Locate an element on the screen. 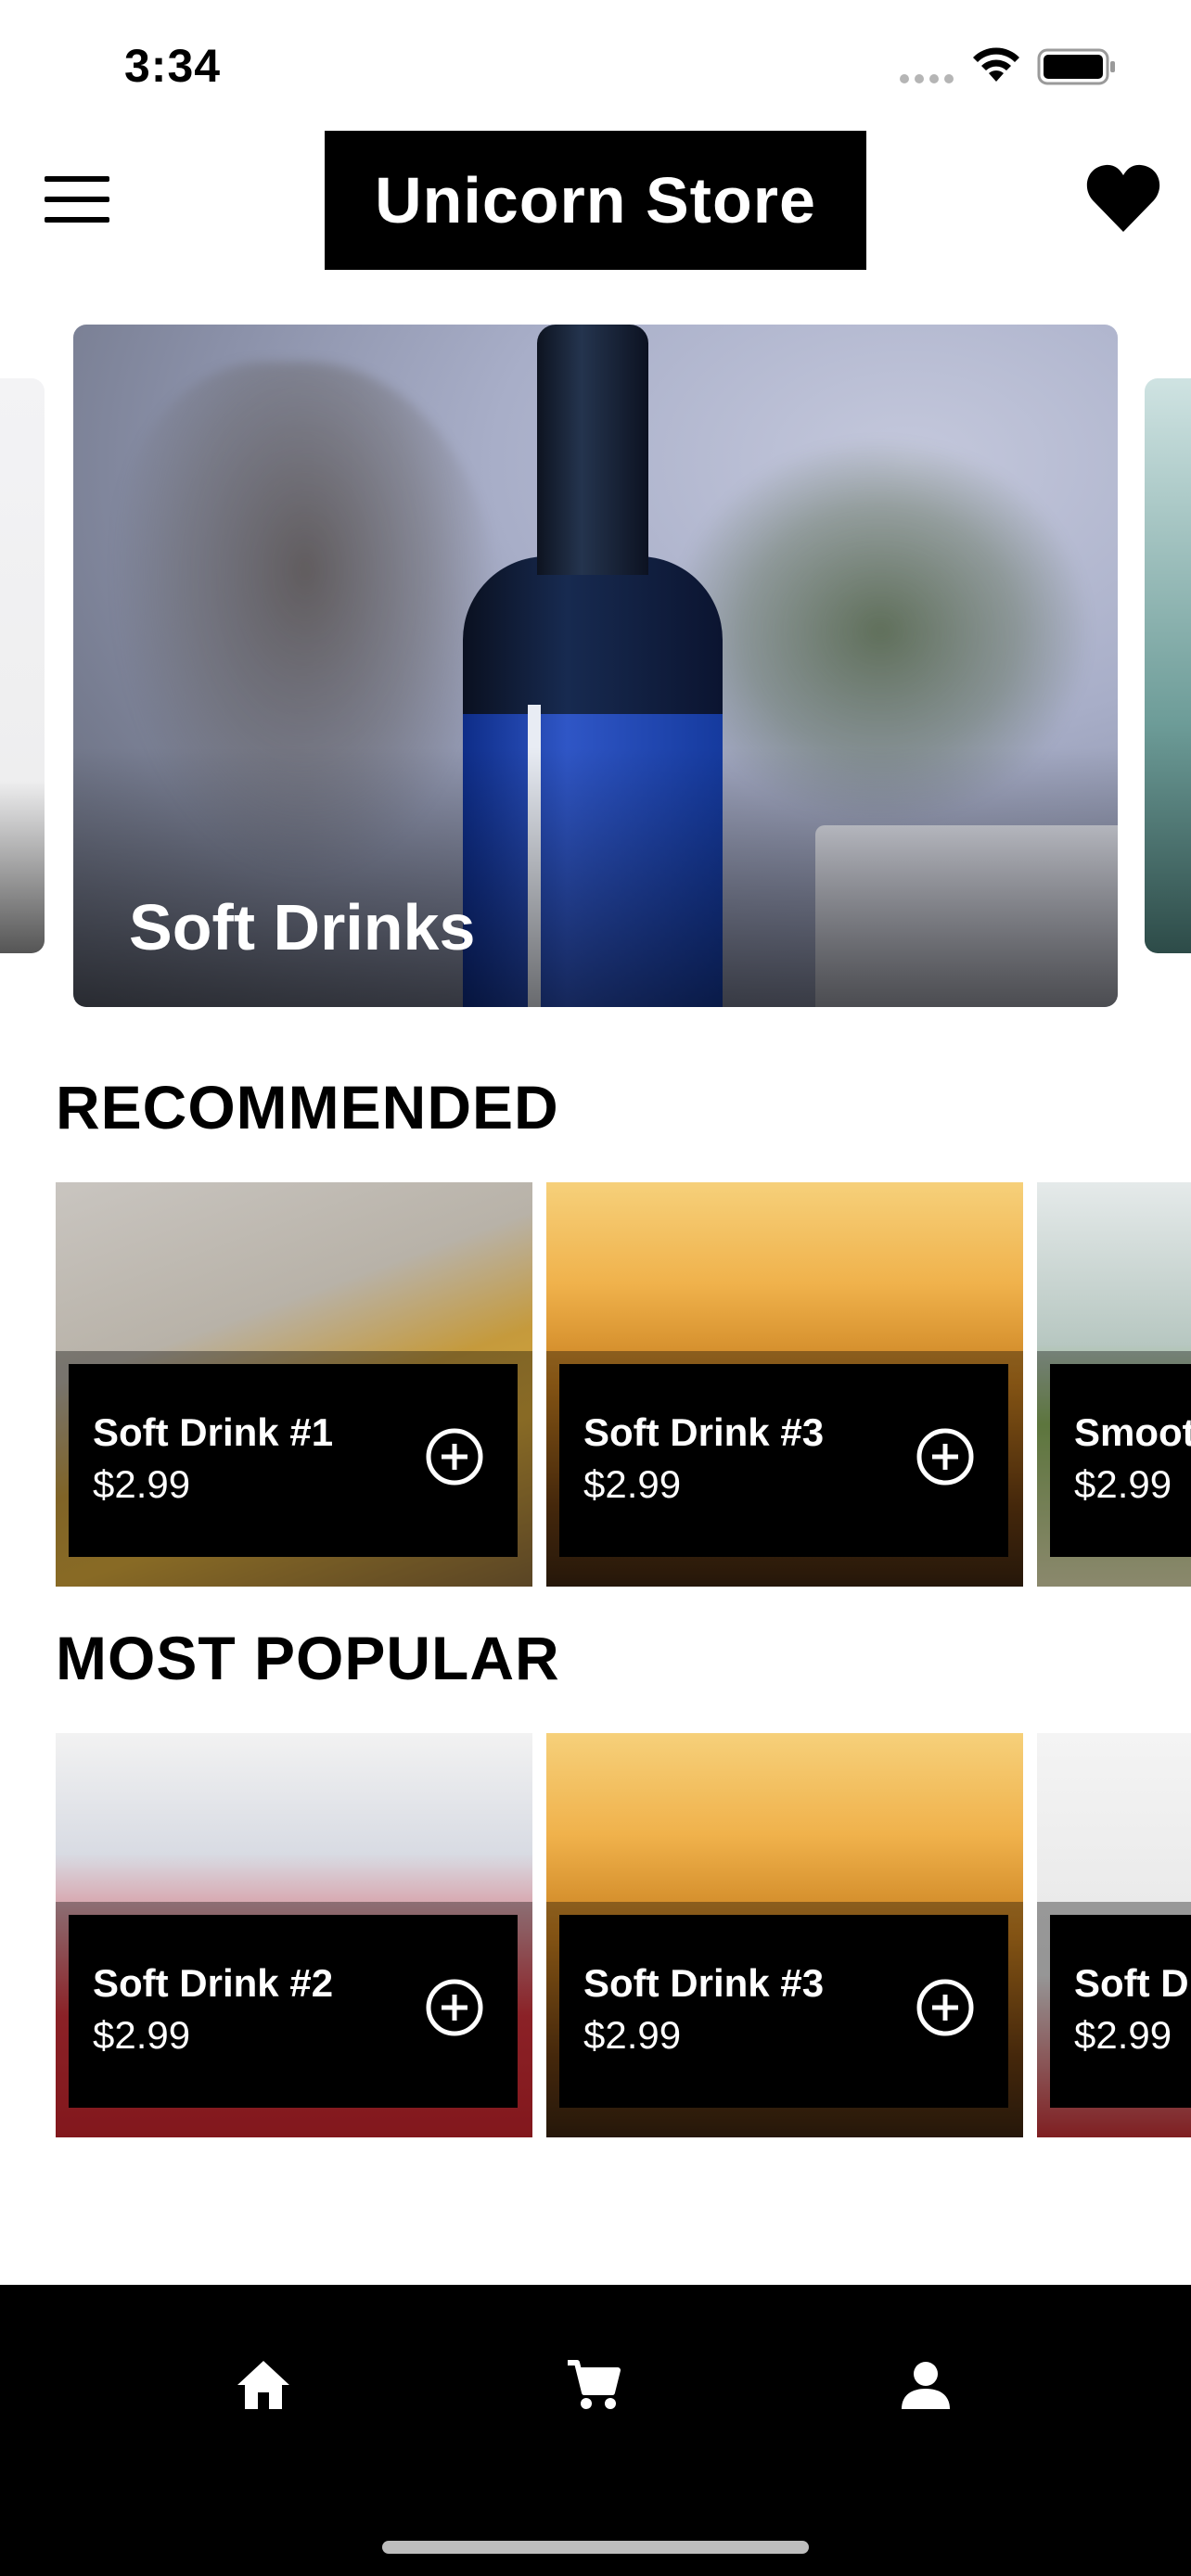  carousel-card-next is located at coordinates (1168, 665).